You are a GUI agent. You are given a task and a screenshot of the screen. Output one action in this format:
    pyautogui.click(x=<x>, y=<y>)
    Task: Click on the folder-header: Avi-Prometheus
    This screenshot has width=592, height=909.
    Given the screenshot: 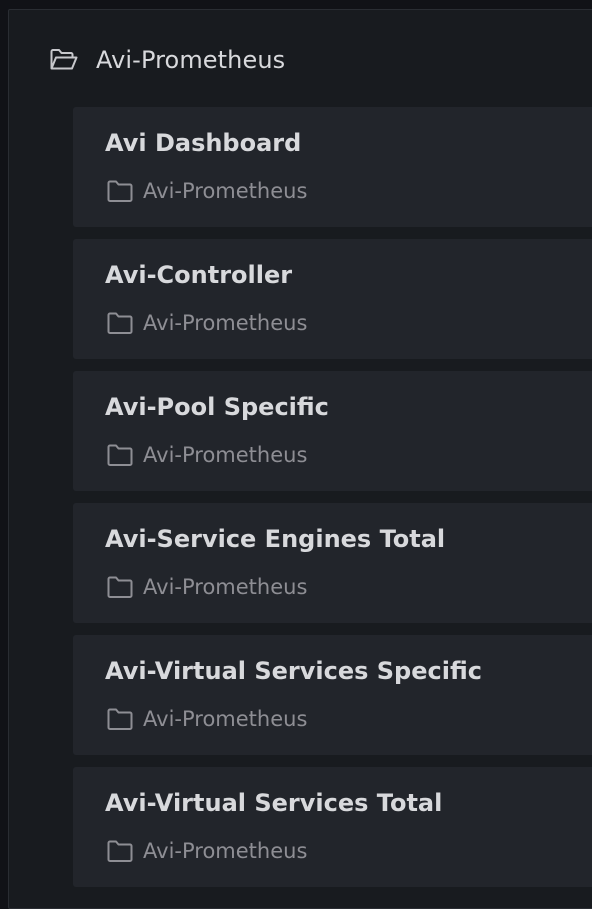 What is the action you would take?
    pyautogui.click(x=167, y=60)
    